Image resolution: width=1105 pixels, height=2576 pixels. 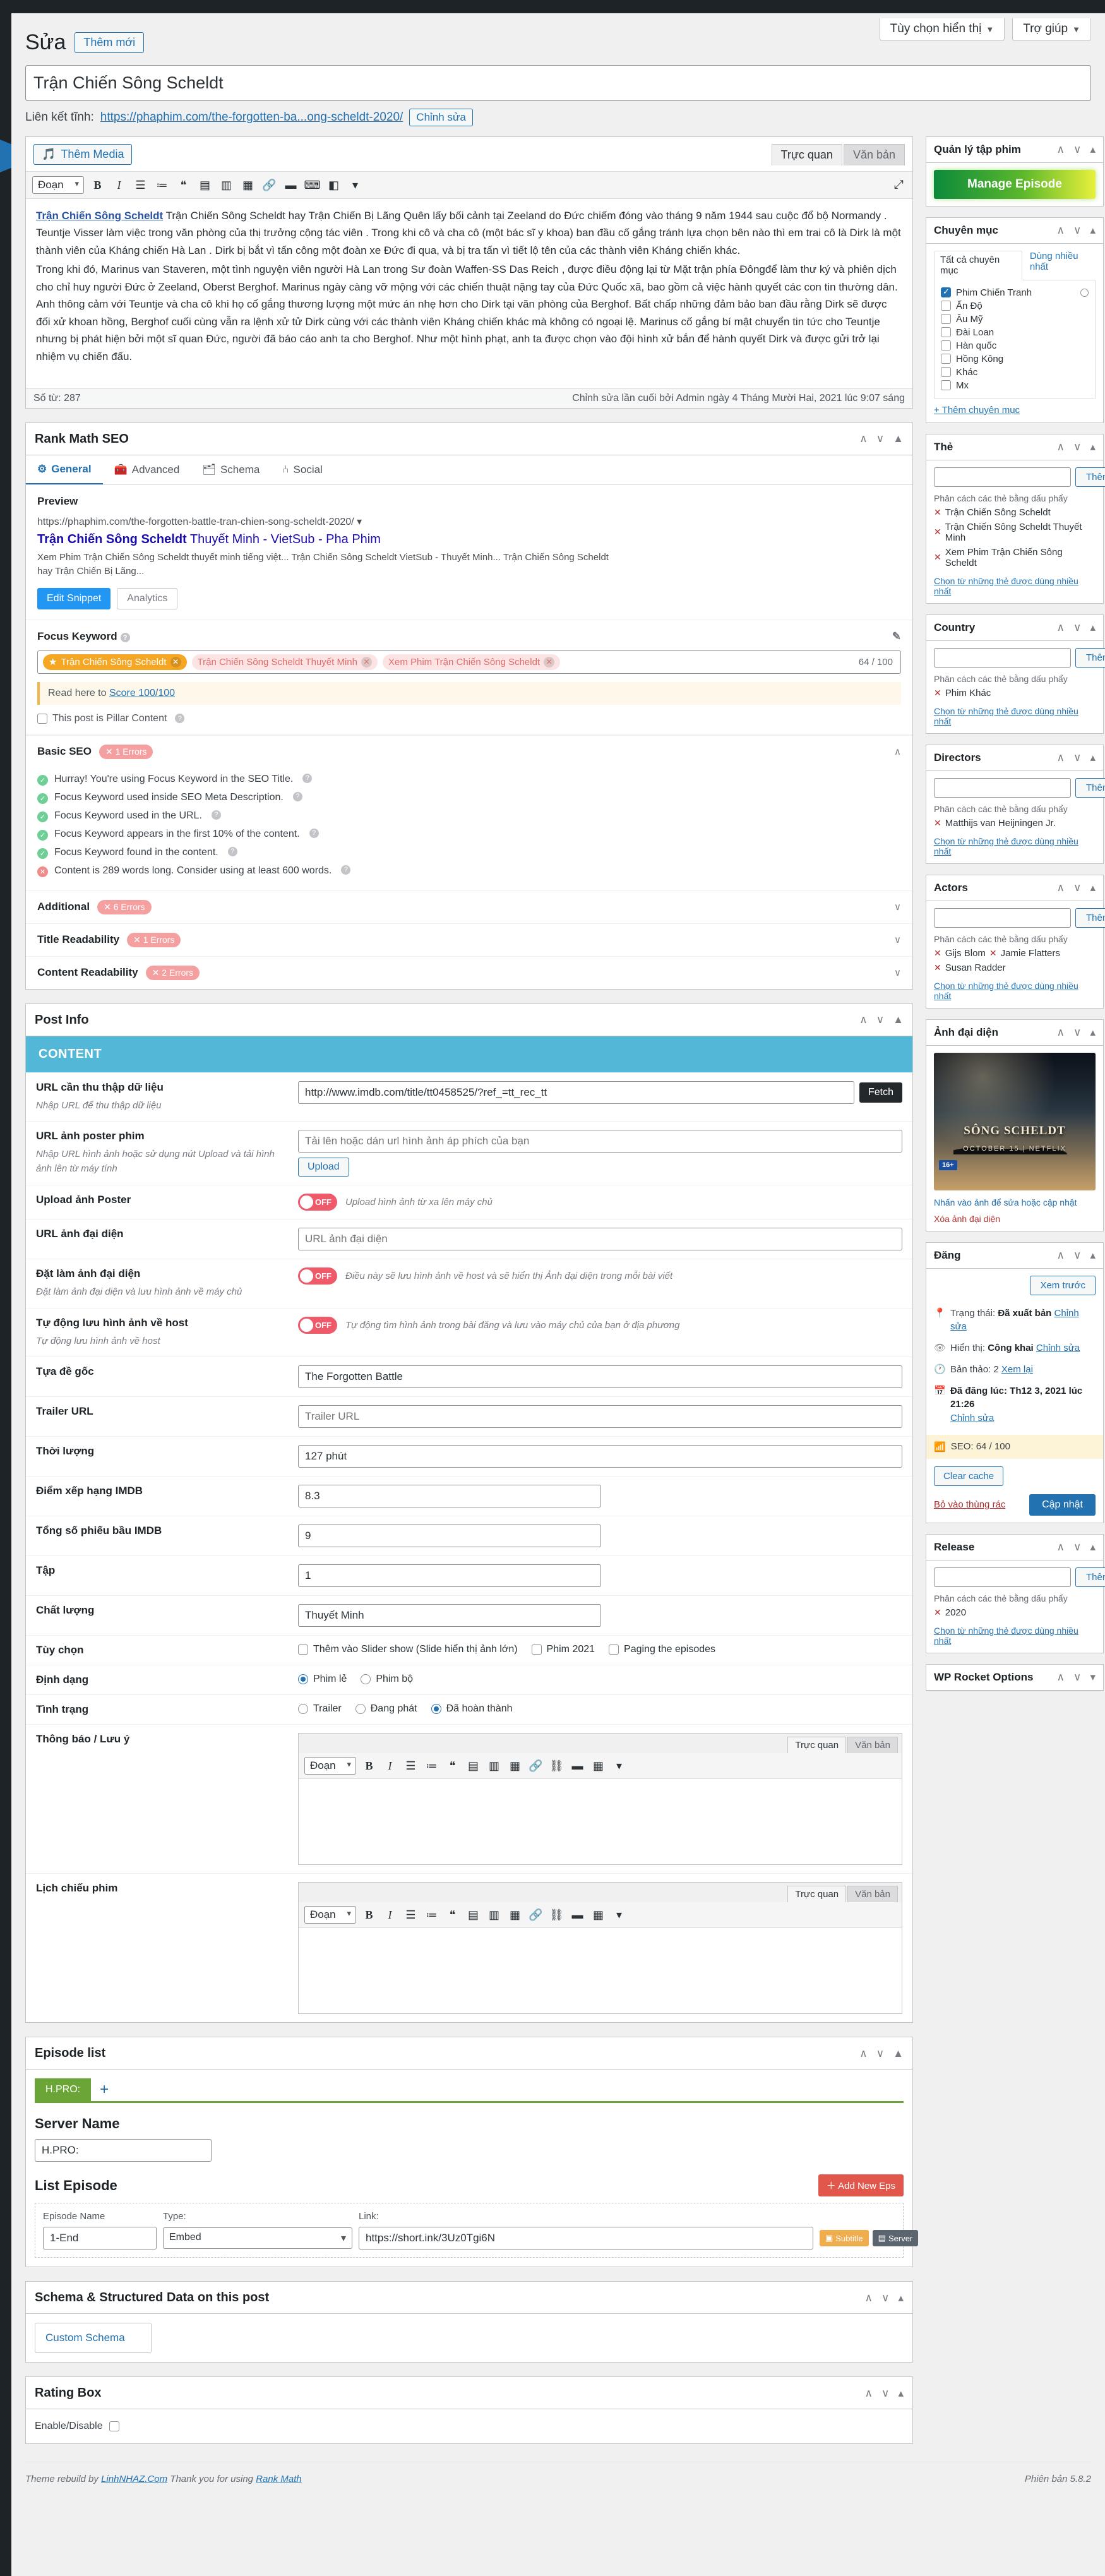 I want to click on schedule-editor-body, so click(x=600, y=1971).